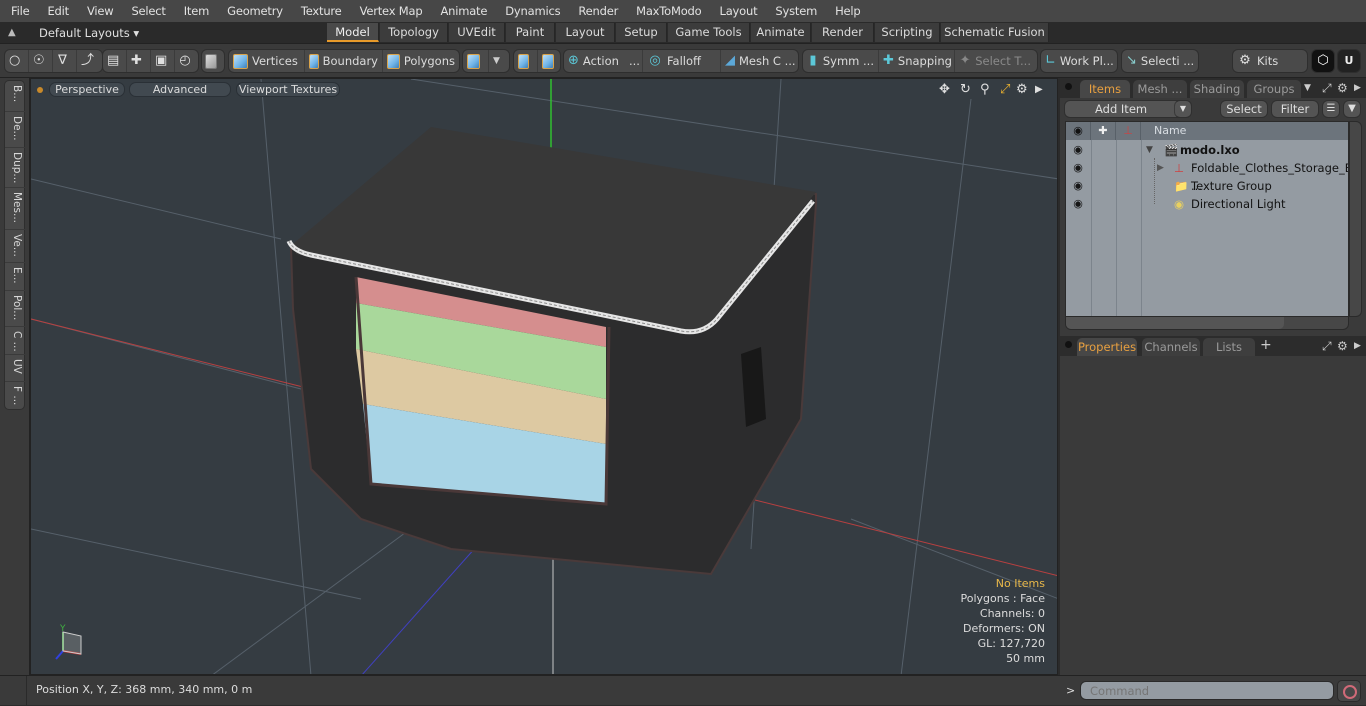 The image size is (1366, 706). Describe the element at coordinates (1160, 168) in the screenshot. I see `collapse-triangle-icon: ▶` at that location.